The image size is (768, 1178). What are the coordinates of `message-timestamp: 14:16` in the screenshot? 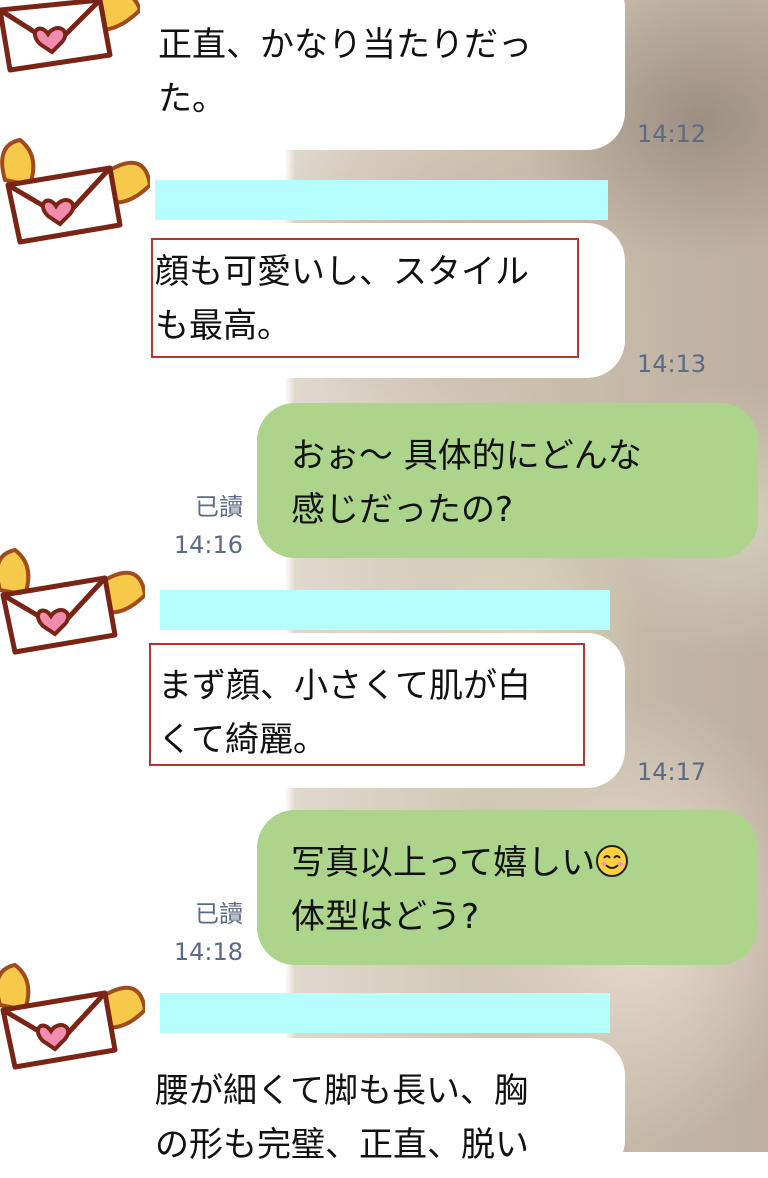 It's located at (208, 545).